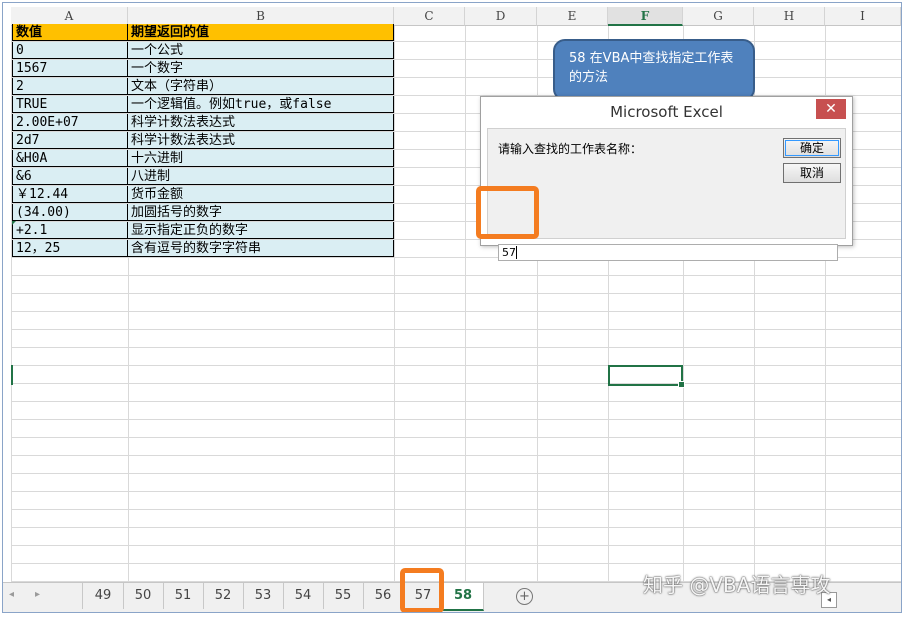  I want to click on sheet-tab-49: 49, so click(103, 596).